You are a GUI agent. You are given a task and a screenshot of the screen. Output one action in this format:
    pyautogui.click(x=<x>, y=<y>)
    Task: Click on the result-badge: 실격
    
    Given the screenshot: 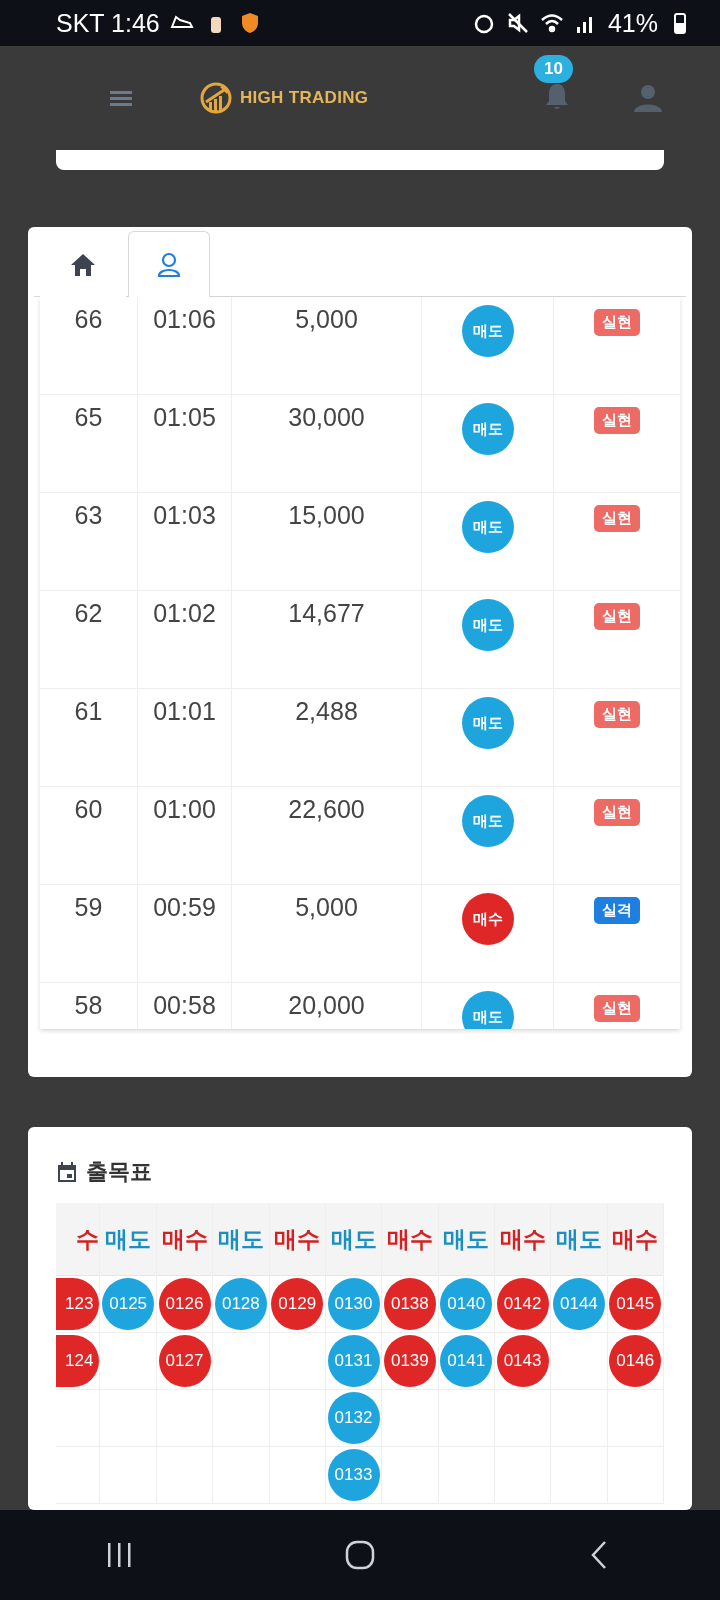 What is the action you would take?
    pyautogui.click(x=617, y=910)
    